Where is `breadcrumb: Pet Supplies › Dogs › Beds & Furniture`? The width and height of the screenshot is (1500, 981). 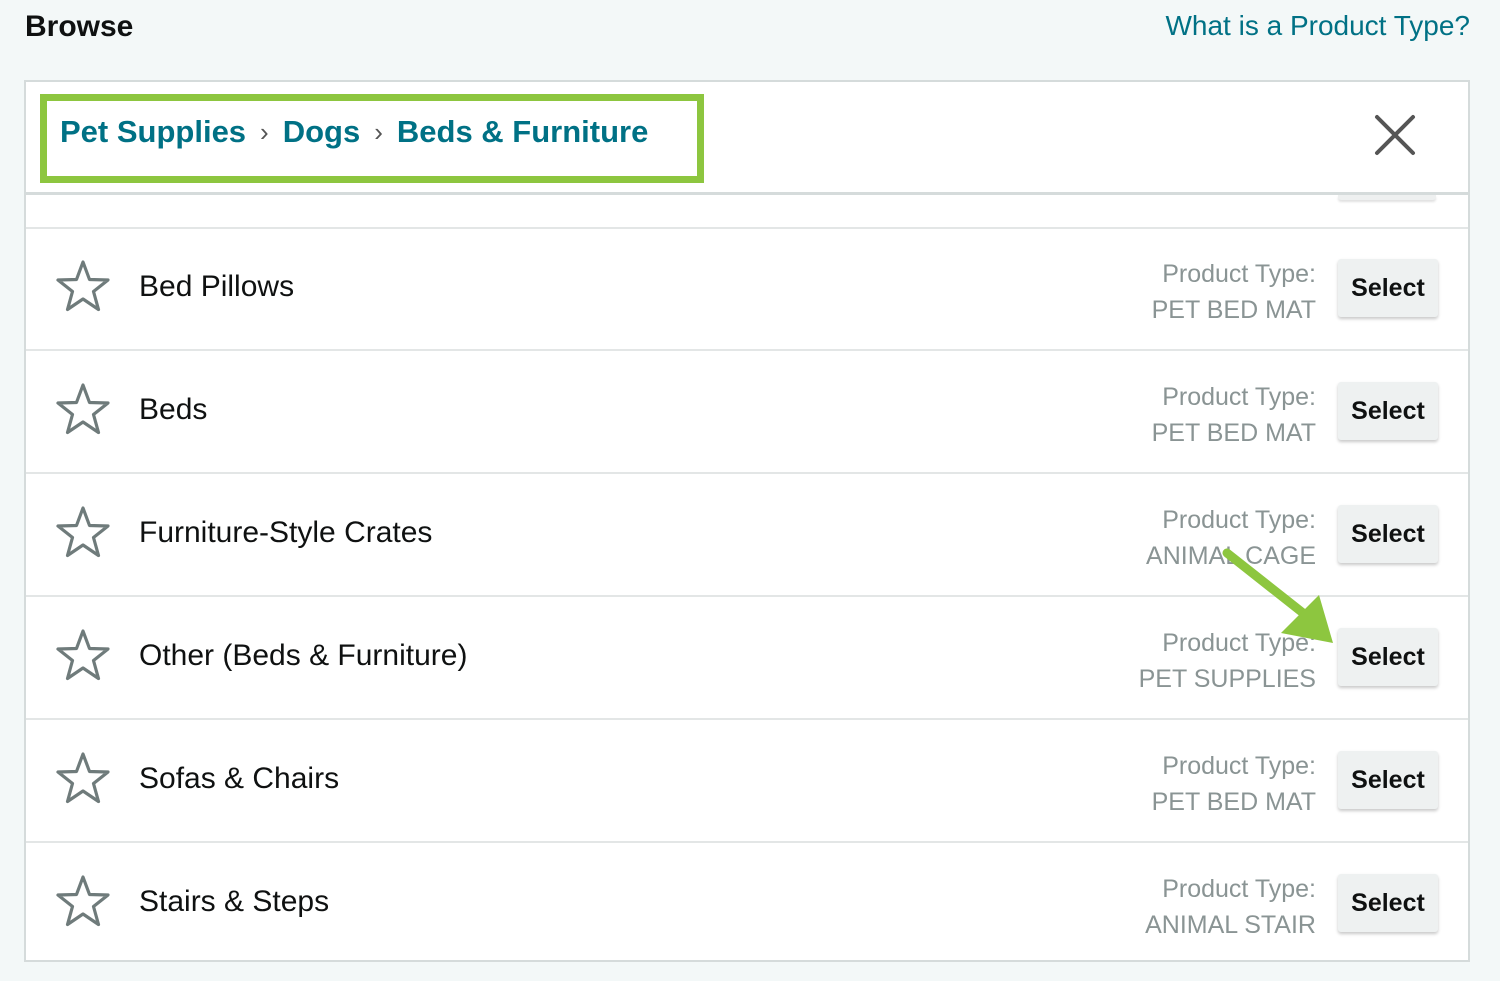 breadcrumb: Pet Supplies › Dogs › Beds & Furniture is located at coordinates (354, 132).